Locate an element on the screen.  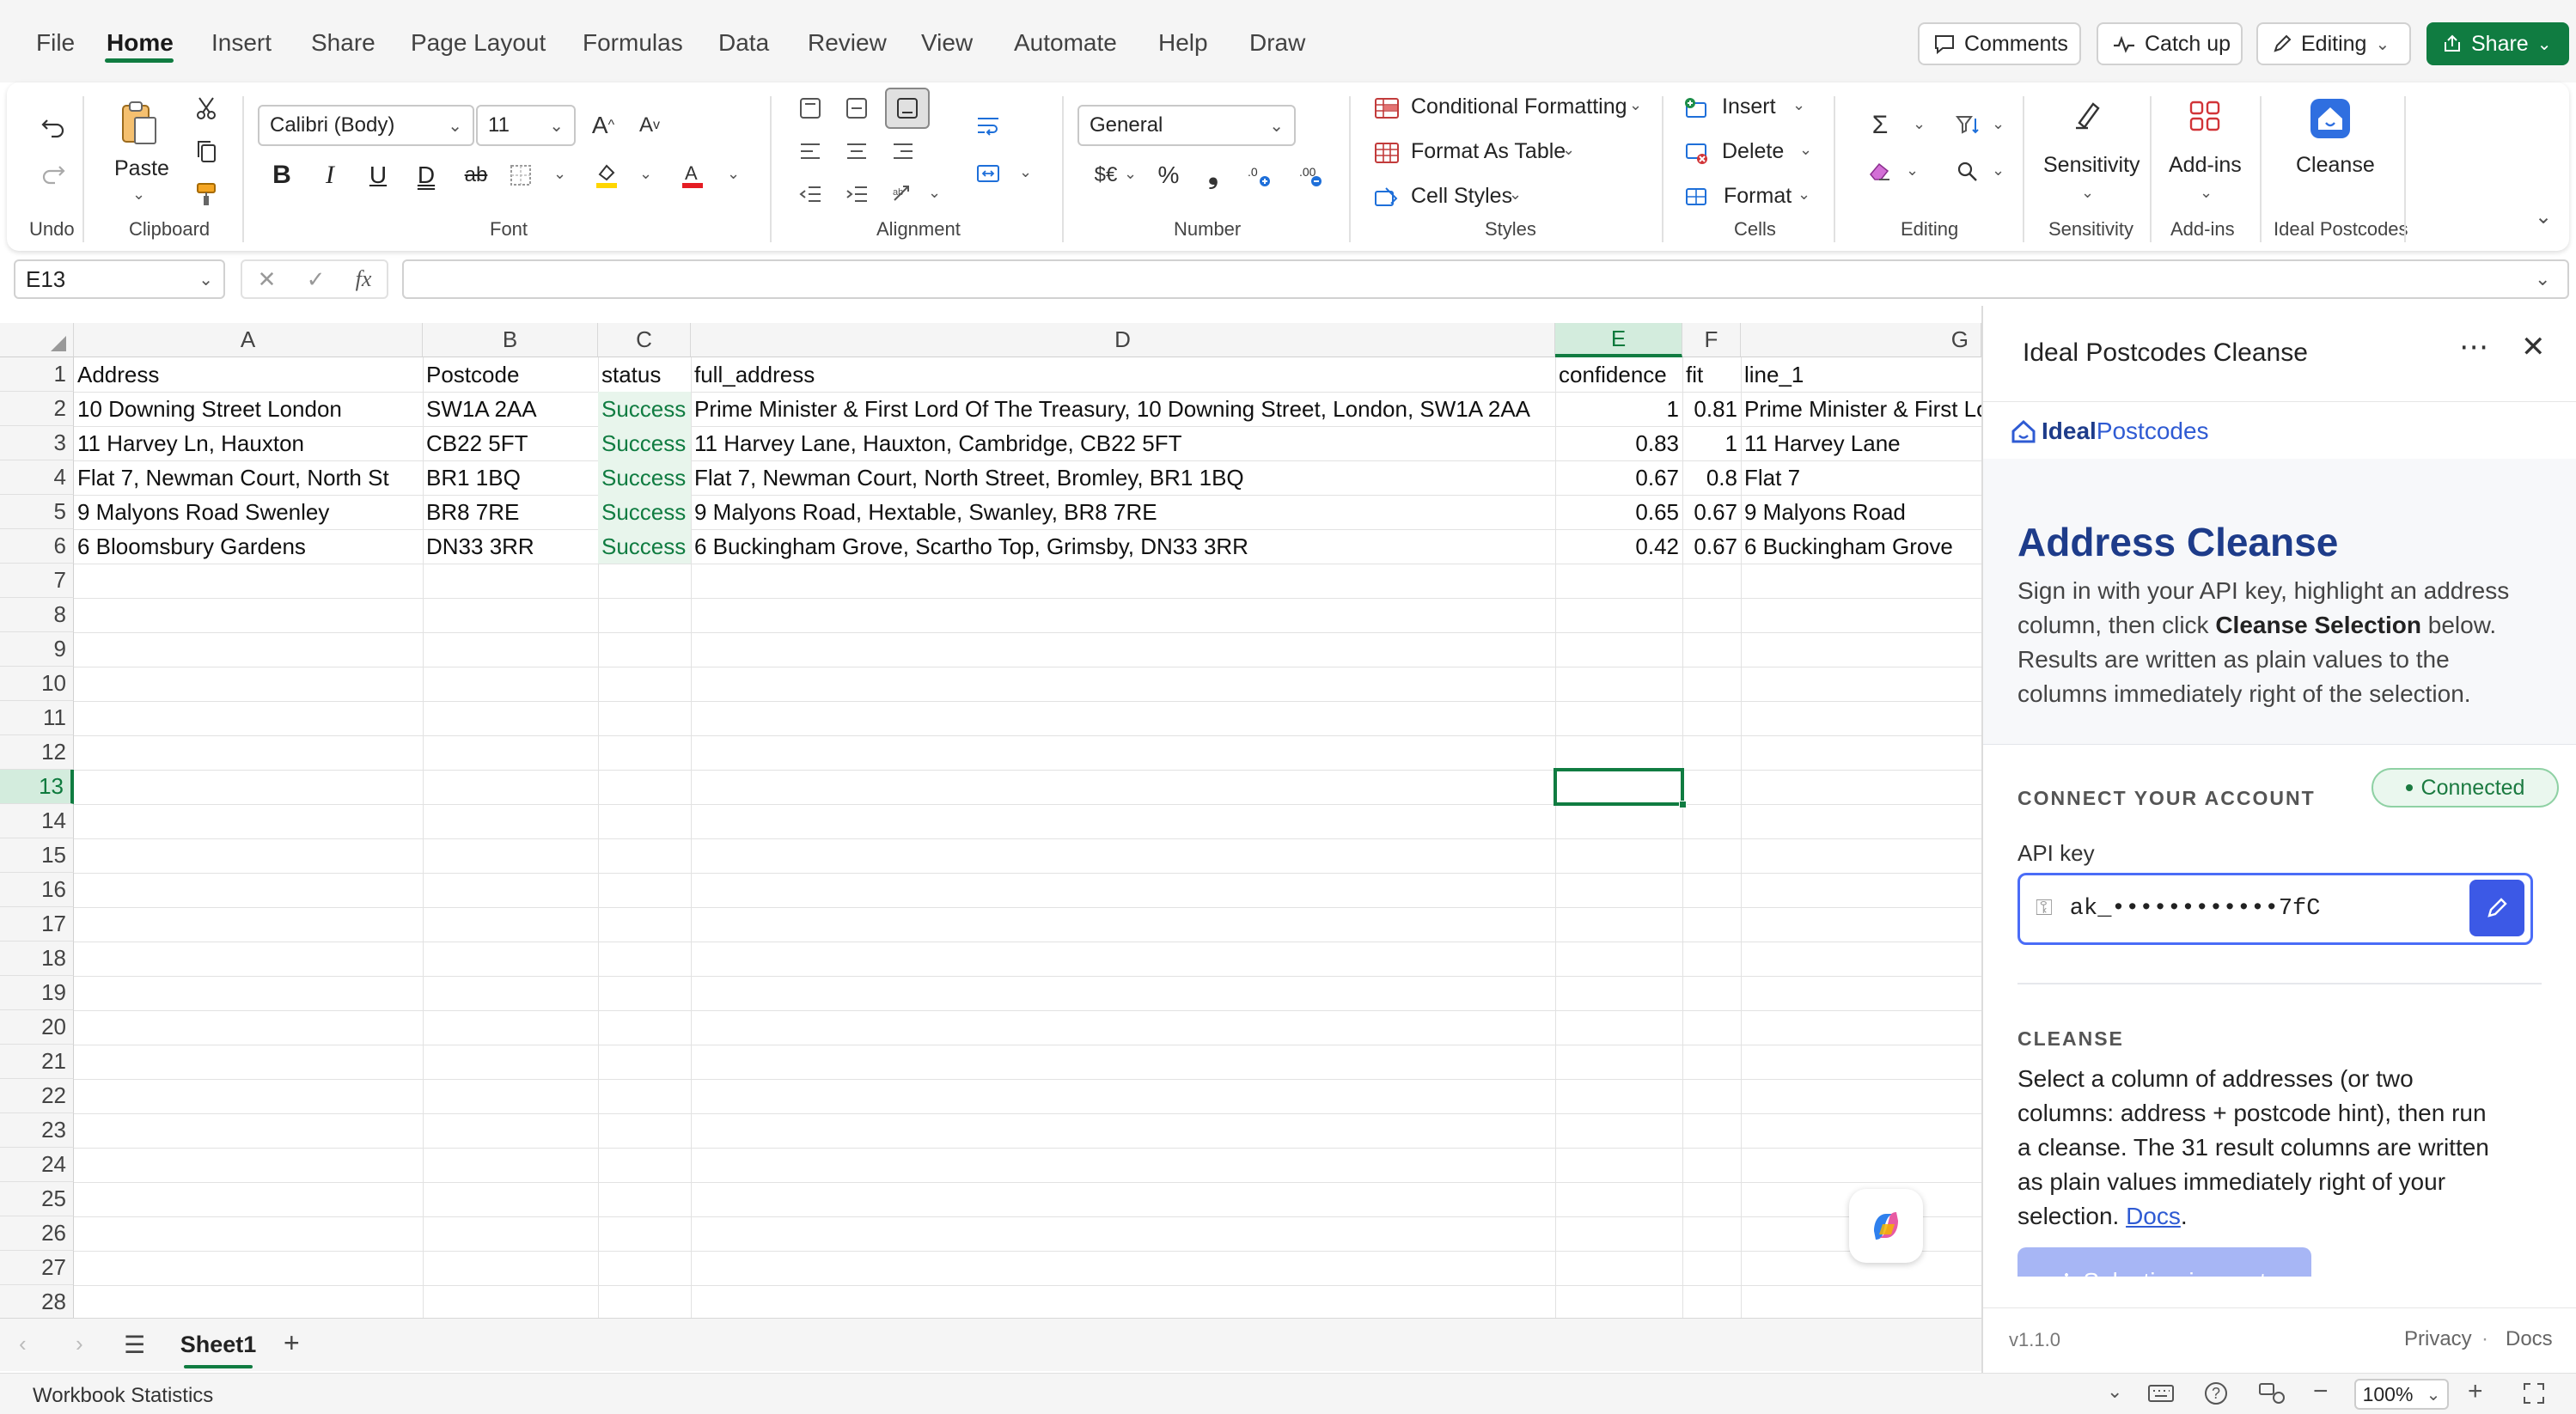
fullscreen-icon is located at coordinates (2534, 1395).